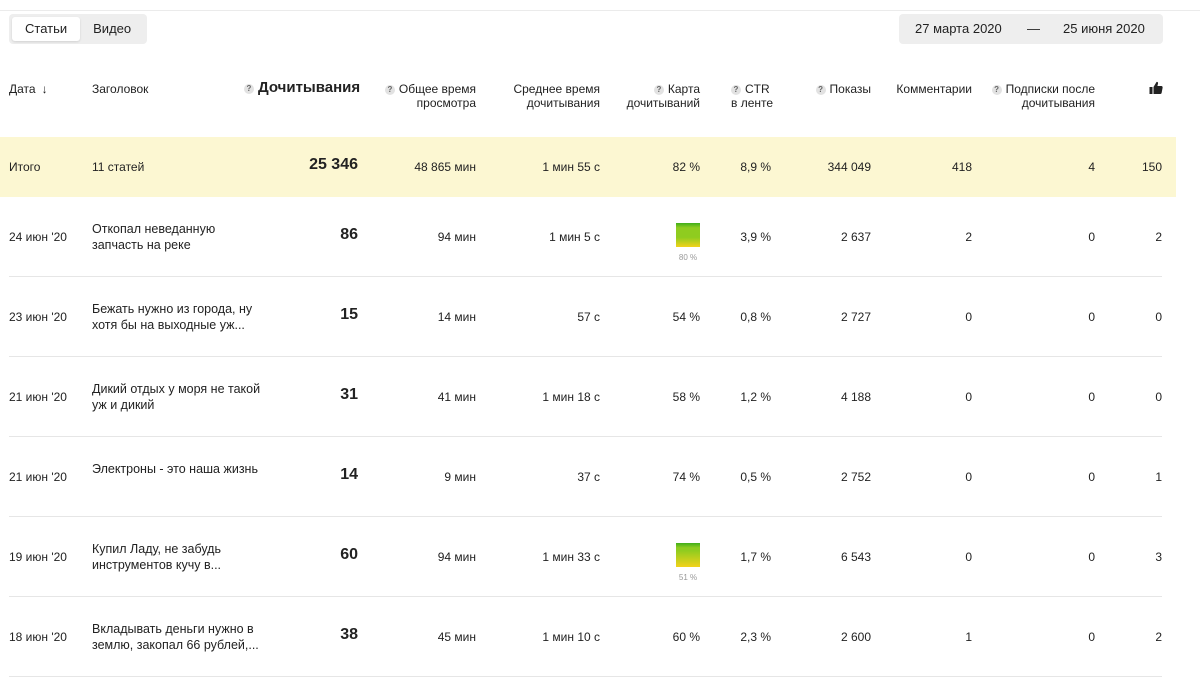 Image resolution: width=1200 pixels, height=682 pixels. Describe the element at coordinates (349, 634) in the screenshot. I see `row-read-through: 38` at that location.